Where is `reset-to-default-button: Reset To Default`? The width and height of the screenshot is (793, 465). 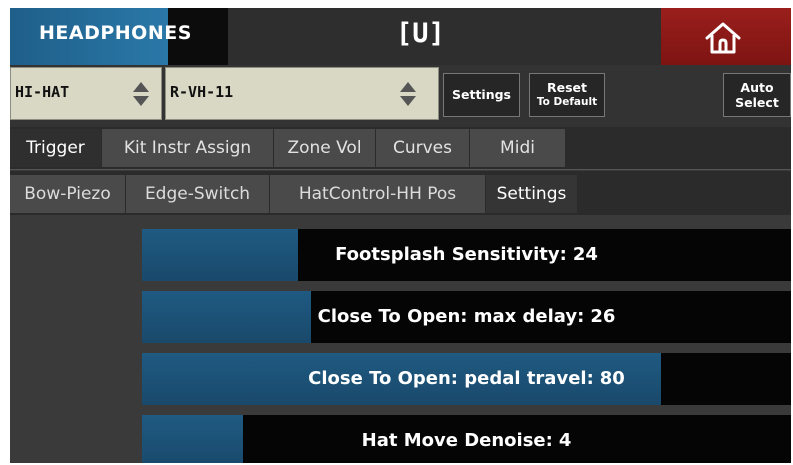 reset-to-default-button: Reset To Default is located at coordinates (567, 95).